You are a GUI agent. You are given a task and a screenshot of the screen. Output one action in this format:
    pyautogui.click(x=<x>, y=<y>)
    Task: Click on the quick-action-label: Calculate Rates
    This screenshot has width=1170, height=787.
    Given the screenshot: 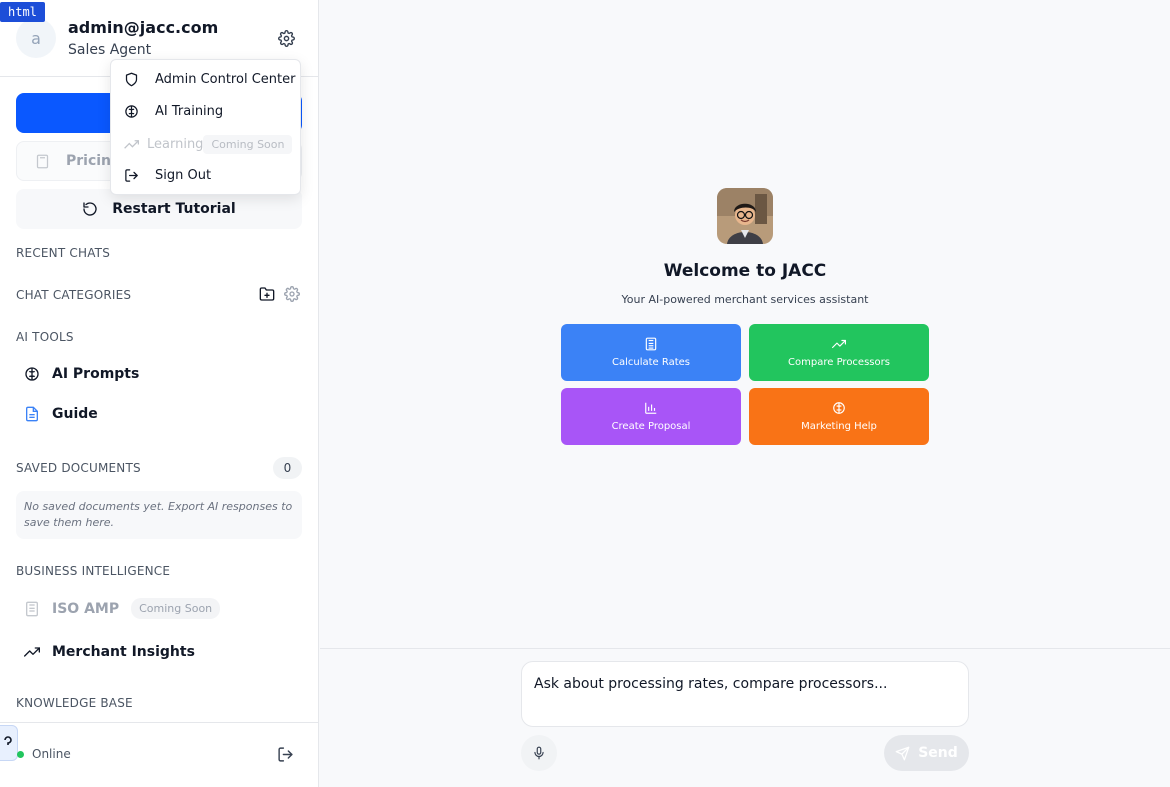 What is the action you would take?
    pyautogui.click(x=651, y=362)
    